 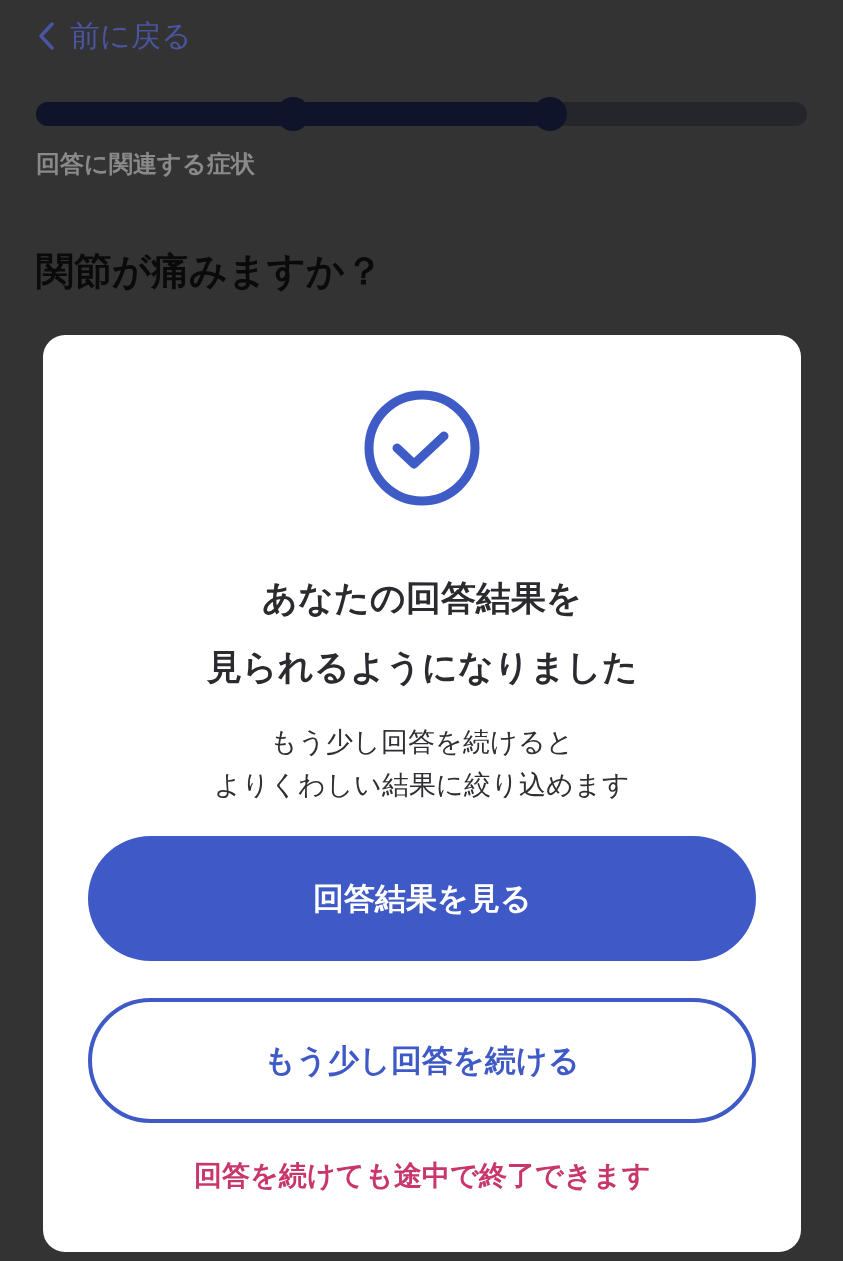 I want to click on dialog-title: 見られるようになりました, so click(x=422, y=667).